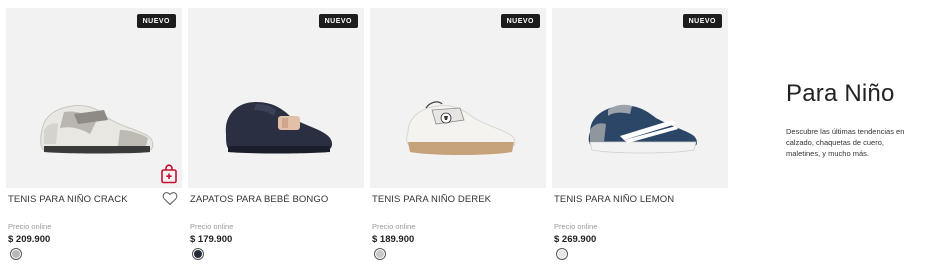  I want to click on sneaker-lemon-image, so click(642, 129).